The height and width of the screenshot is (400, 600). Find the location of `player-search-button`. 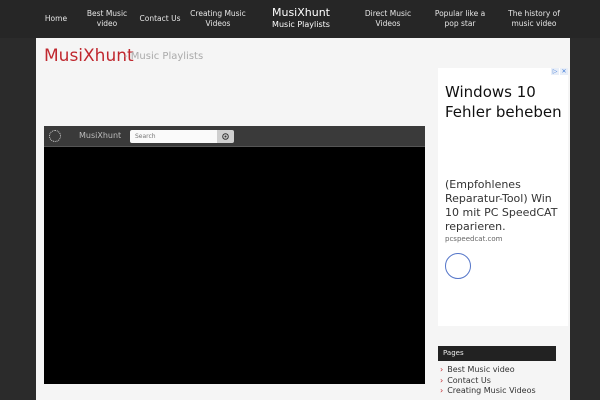

player-search-button is located at coordinates (225, 136).